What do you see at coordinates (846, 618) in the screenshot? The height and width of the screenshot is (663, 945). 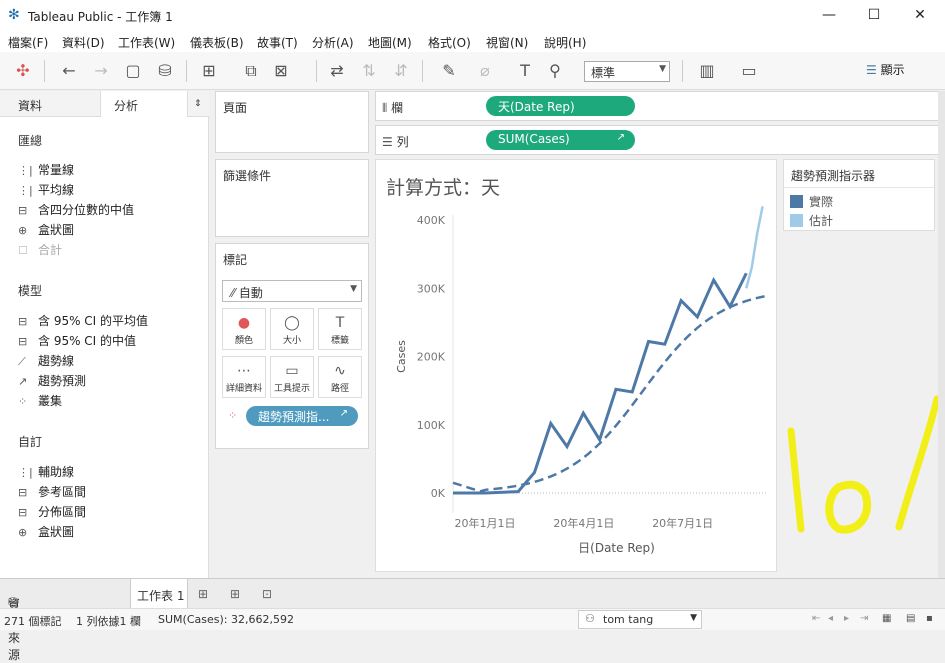 I see `next-sheet-icon: ▸` at bounding box center [846, 618].